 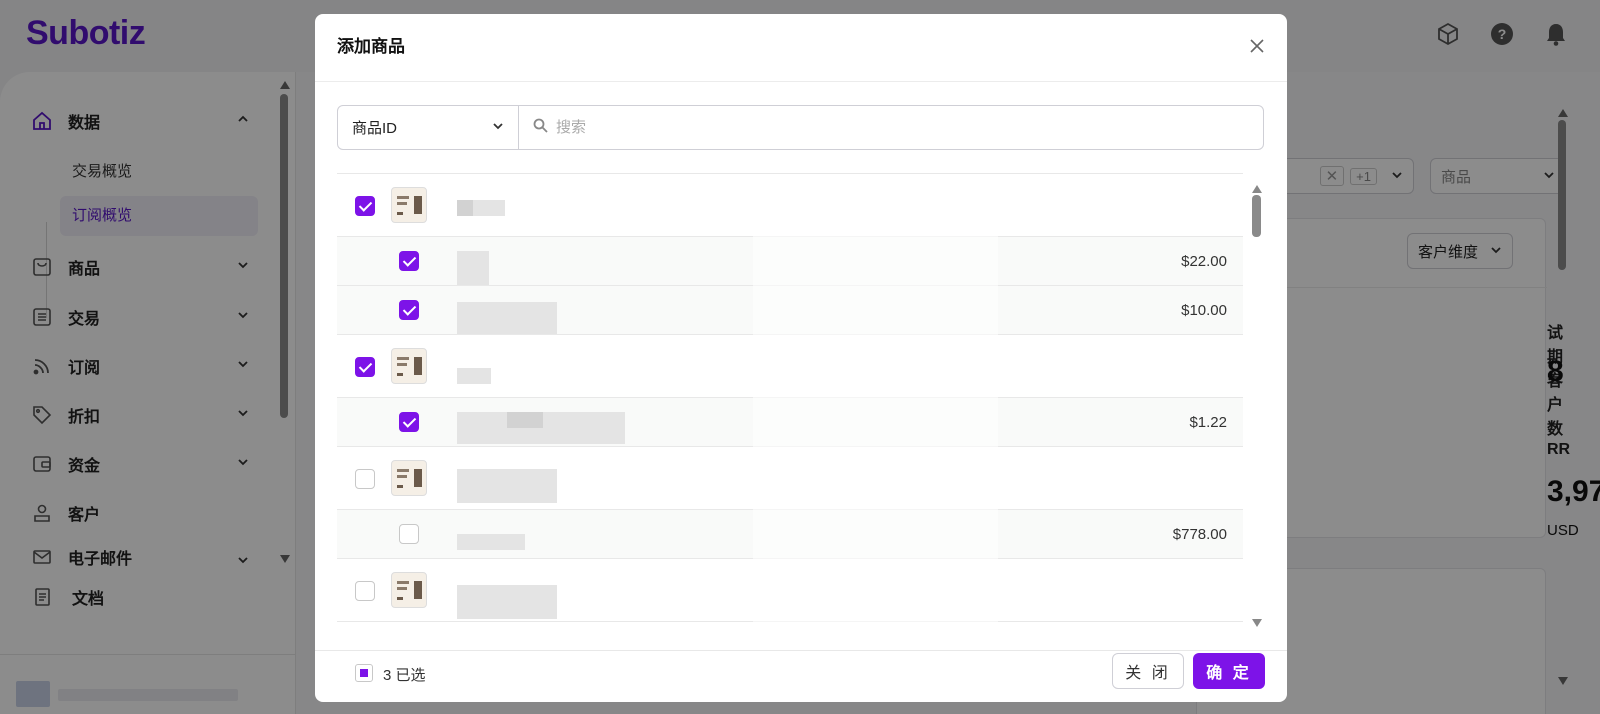 What do you see at coordinates (1204, 261) in the screenshot?
I see `price-value: $22.00` at bounding box center [1204, 261].